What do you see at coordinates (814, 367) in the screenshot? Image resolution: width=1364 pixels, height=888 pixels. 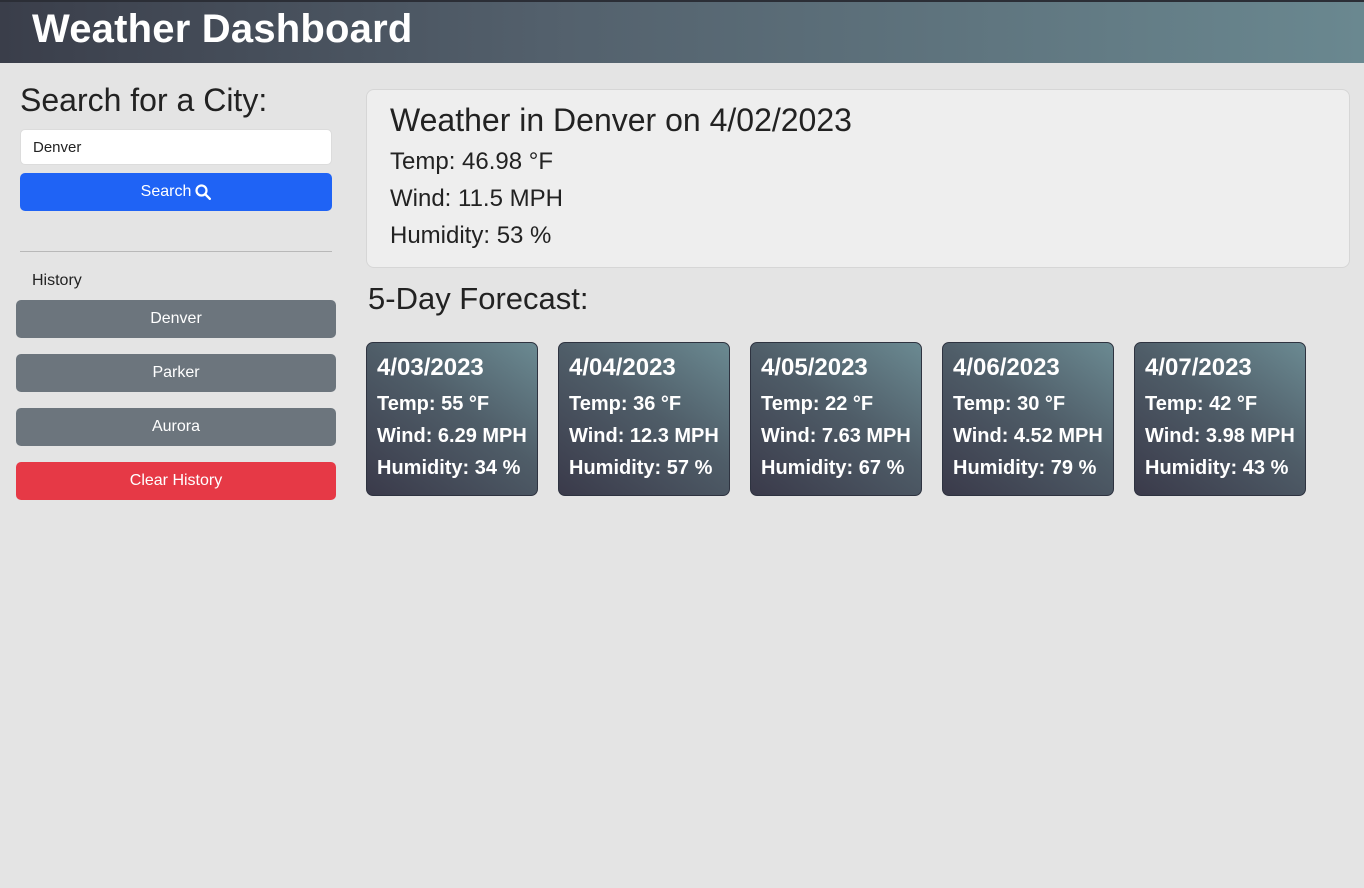 I see `forecast-date: 4/05/2023` at bounding box center [814, 367].